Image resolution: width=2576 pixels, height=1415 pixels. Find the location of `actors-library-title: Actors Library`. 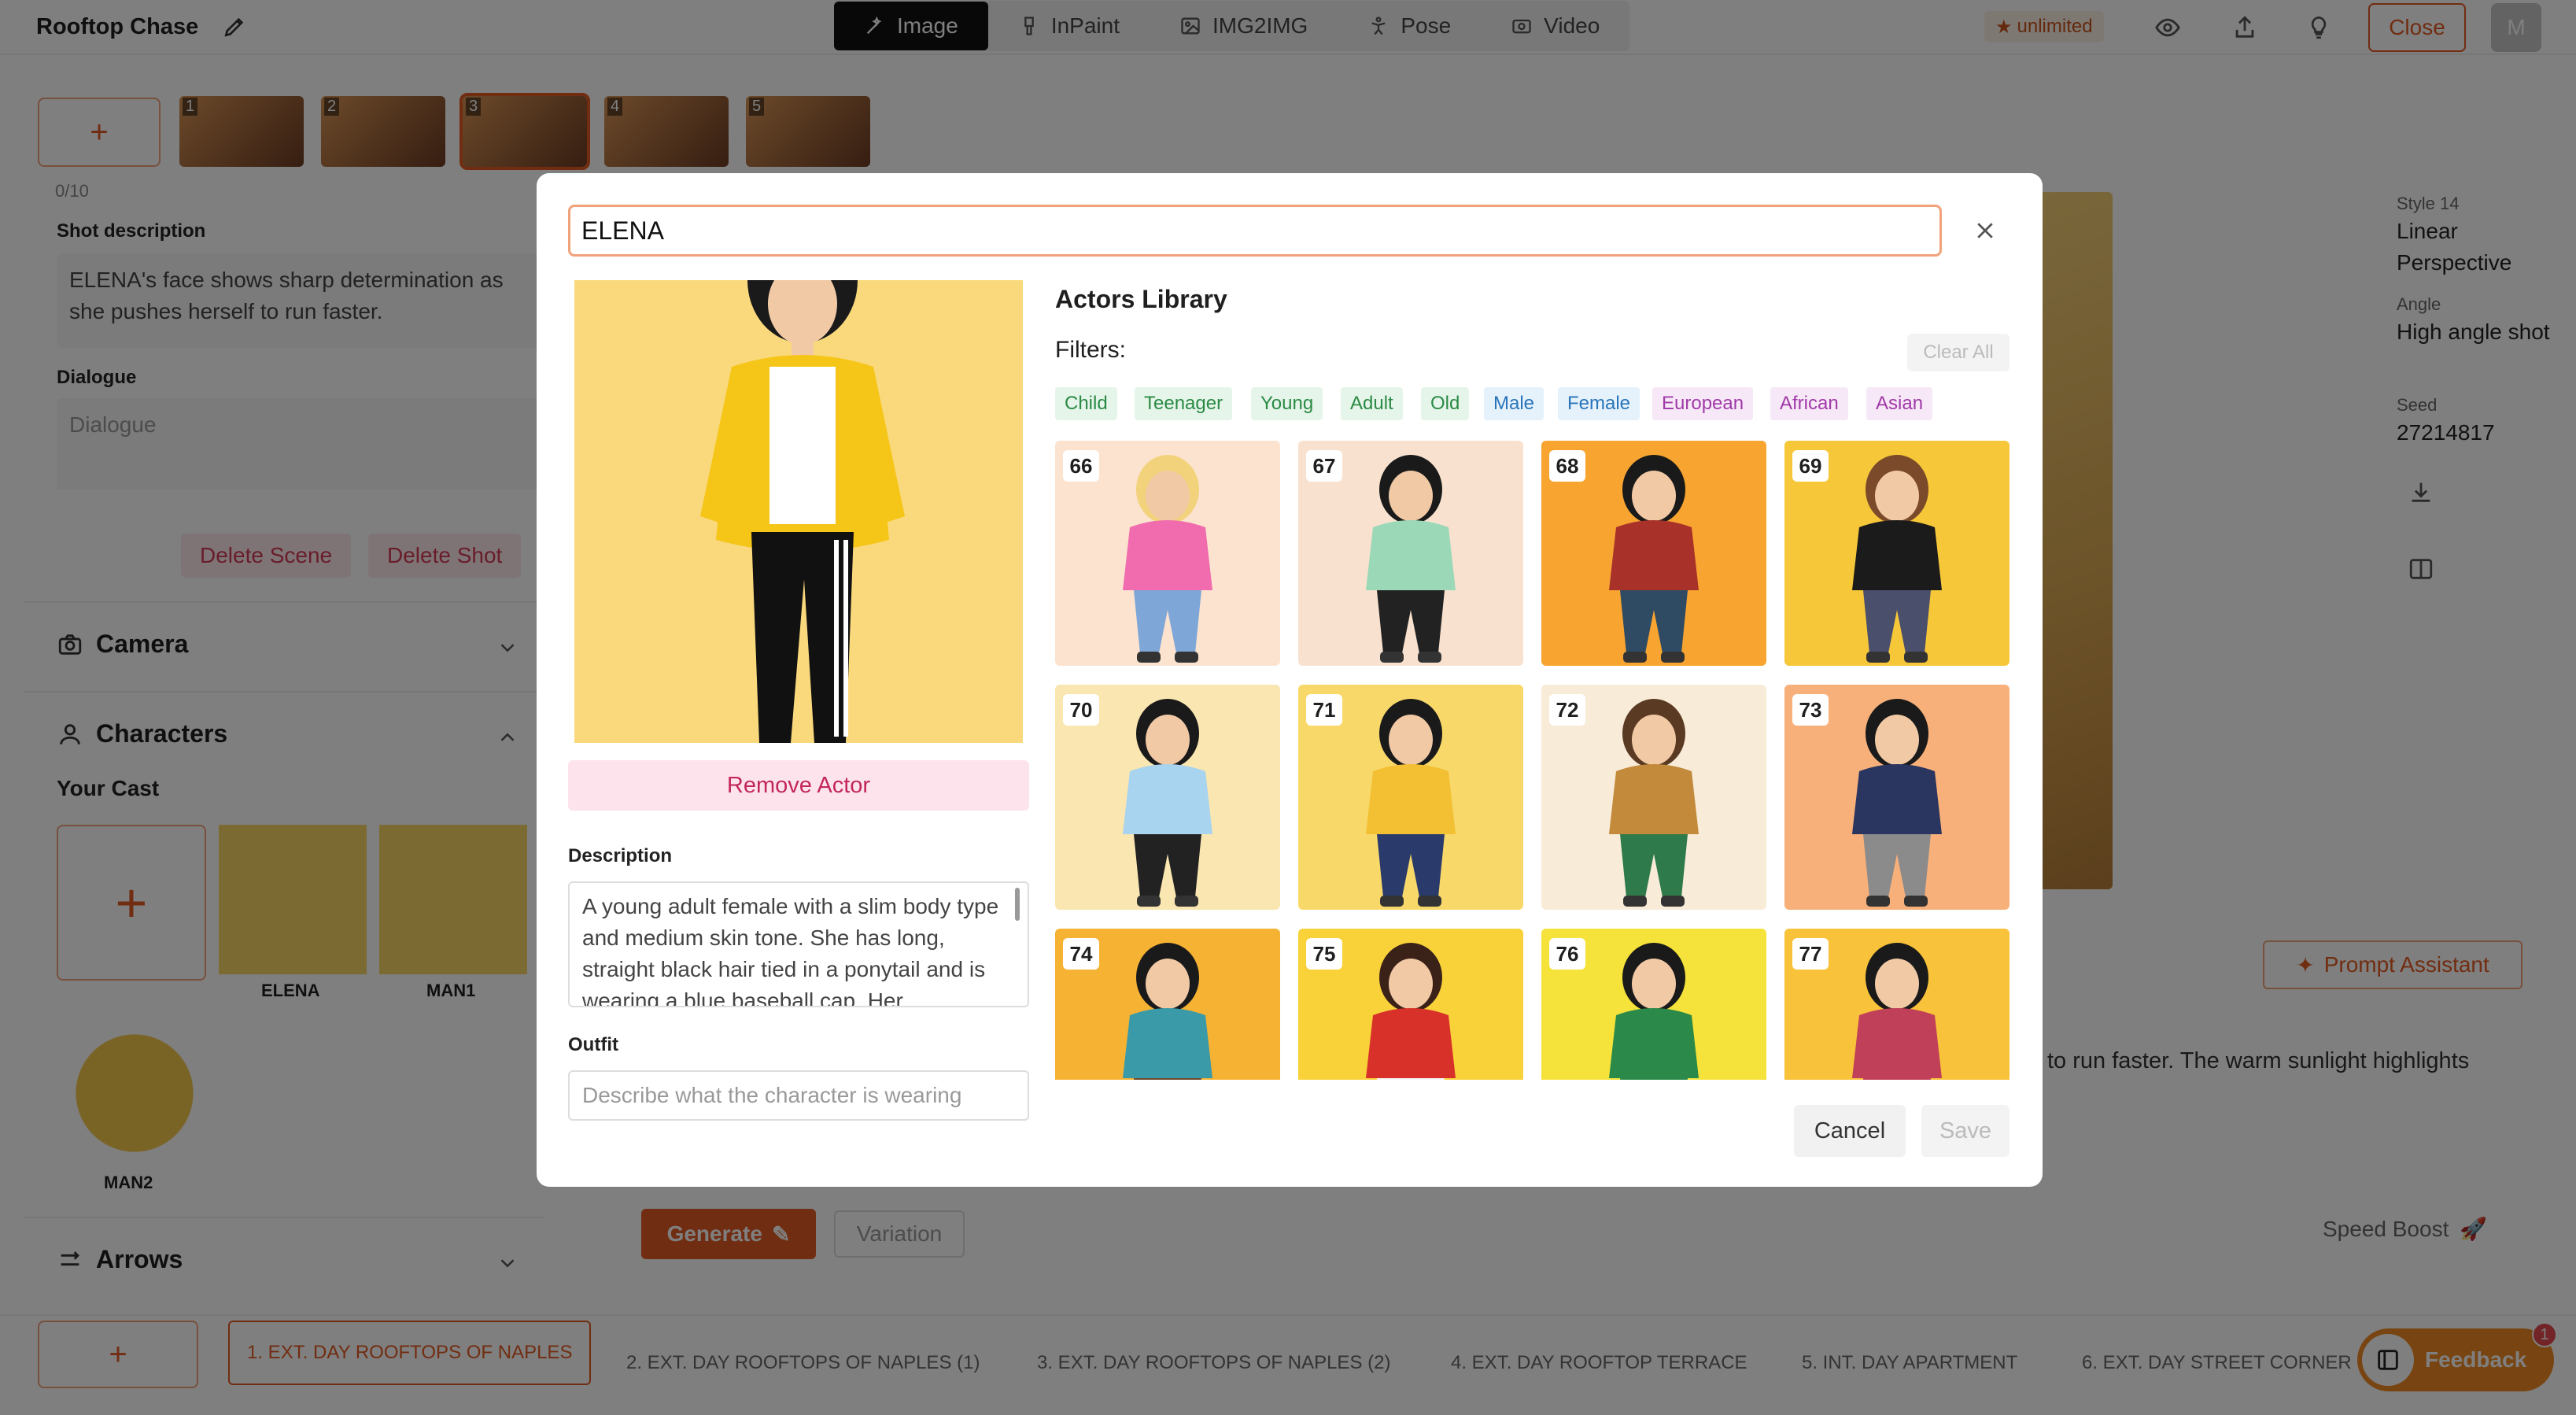

actors-library-title: Actors Library is located at coordinates (1141, 299).